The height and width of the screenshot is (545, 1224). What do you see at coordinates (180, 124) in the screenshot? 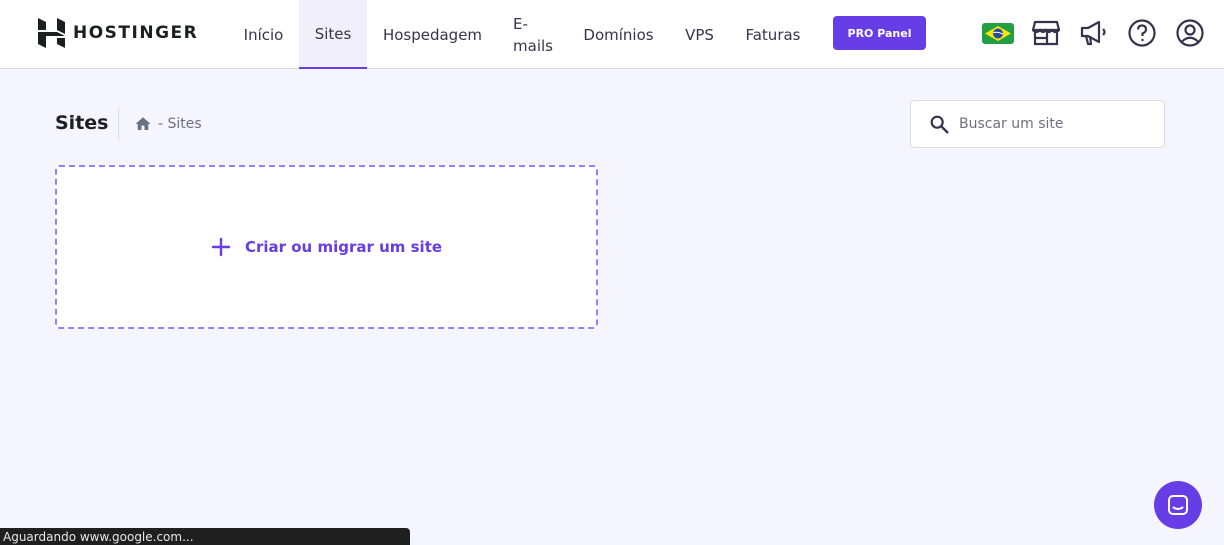
I see `breadcrumb-current: - Sites` at bounding box center [180, 124].